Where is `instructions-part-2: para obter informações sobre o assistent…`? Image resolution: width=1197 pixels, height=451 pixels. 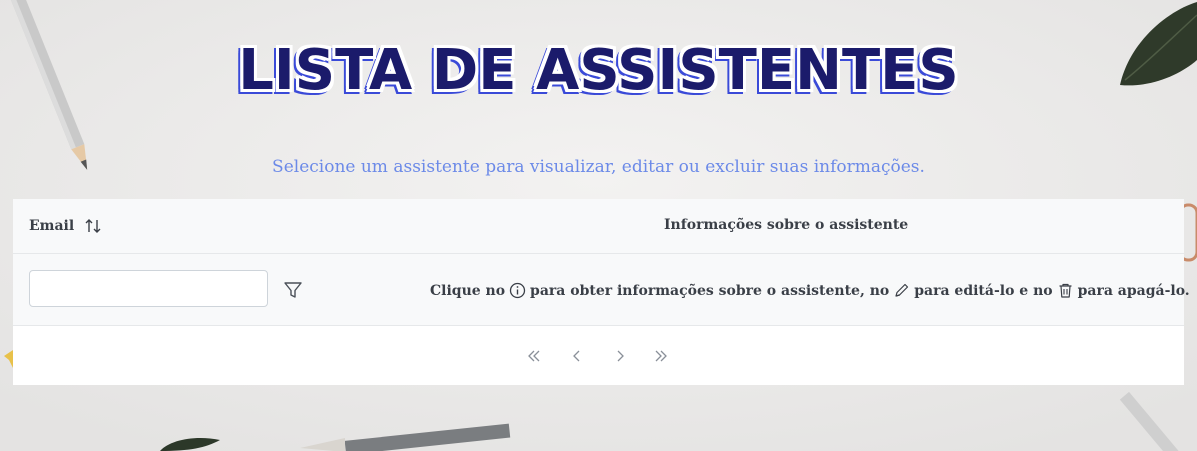
instructions-part-2: para obter informações sobre o assistent… is located at coordinates (710, 290).